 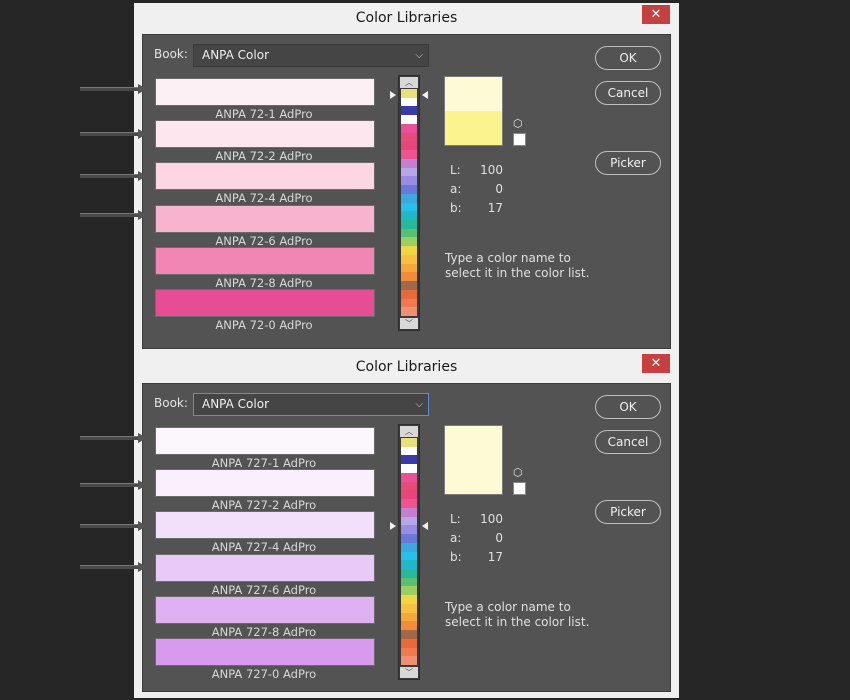 What do you see at coordinates (264, 241) in the screenshot?
I see `swatch-label: ANPA 72-6 AdPro` at bounding box center [264, 241].